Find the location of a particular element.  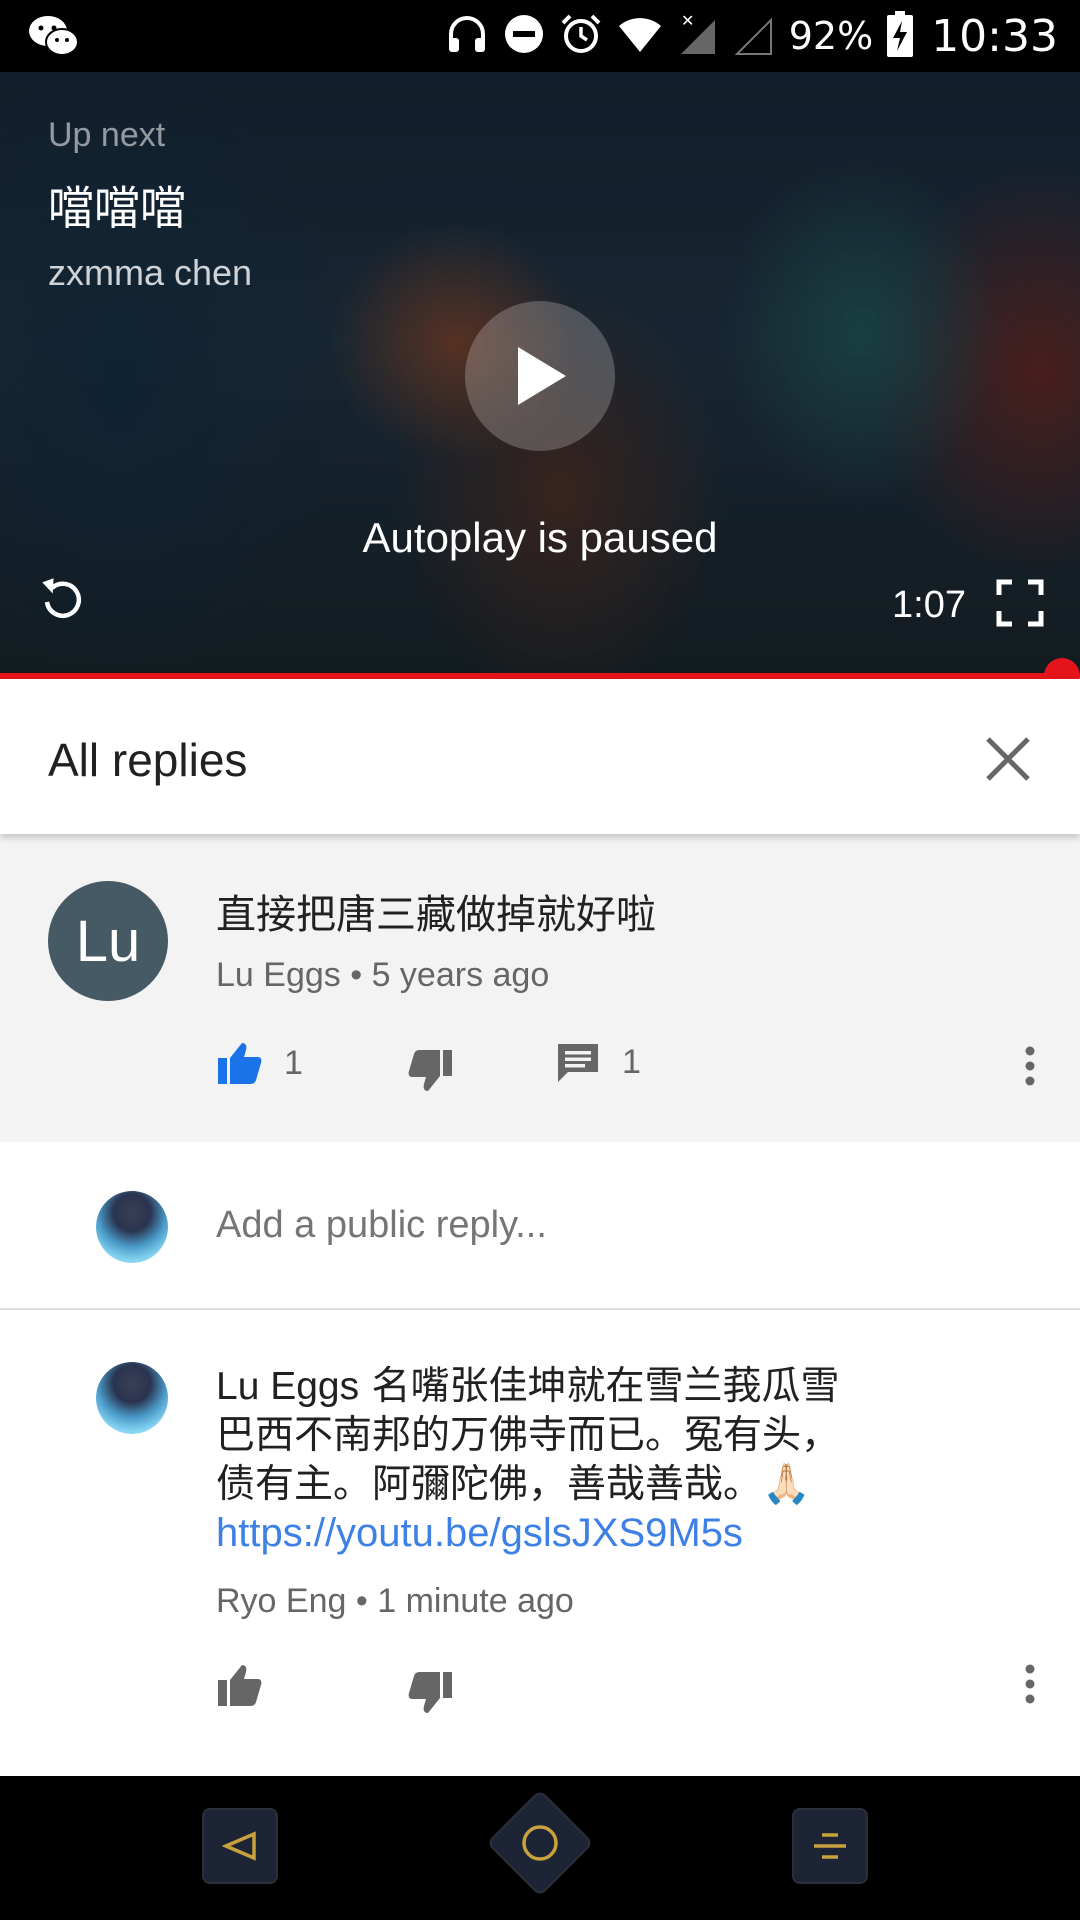

comment-author: Ryo Eng is located at coordinates (281, 1601).